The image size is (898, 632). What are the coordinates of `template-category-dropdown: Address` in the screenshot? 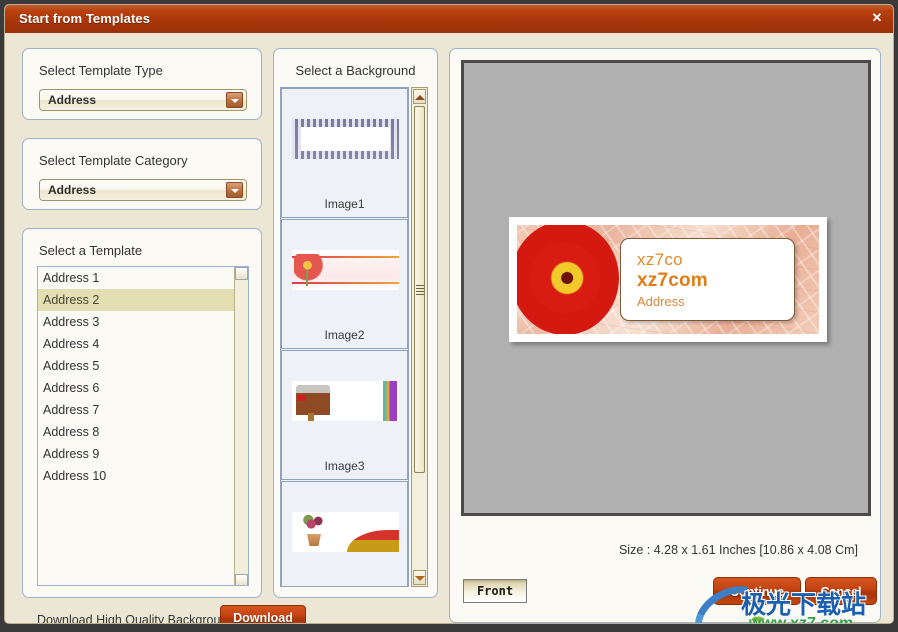 It's located at (143, 190).